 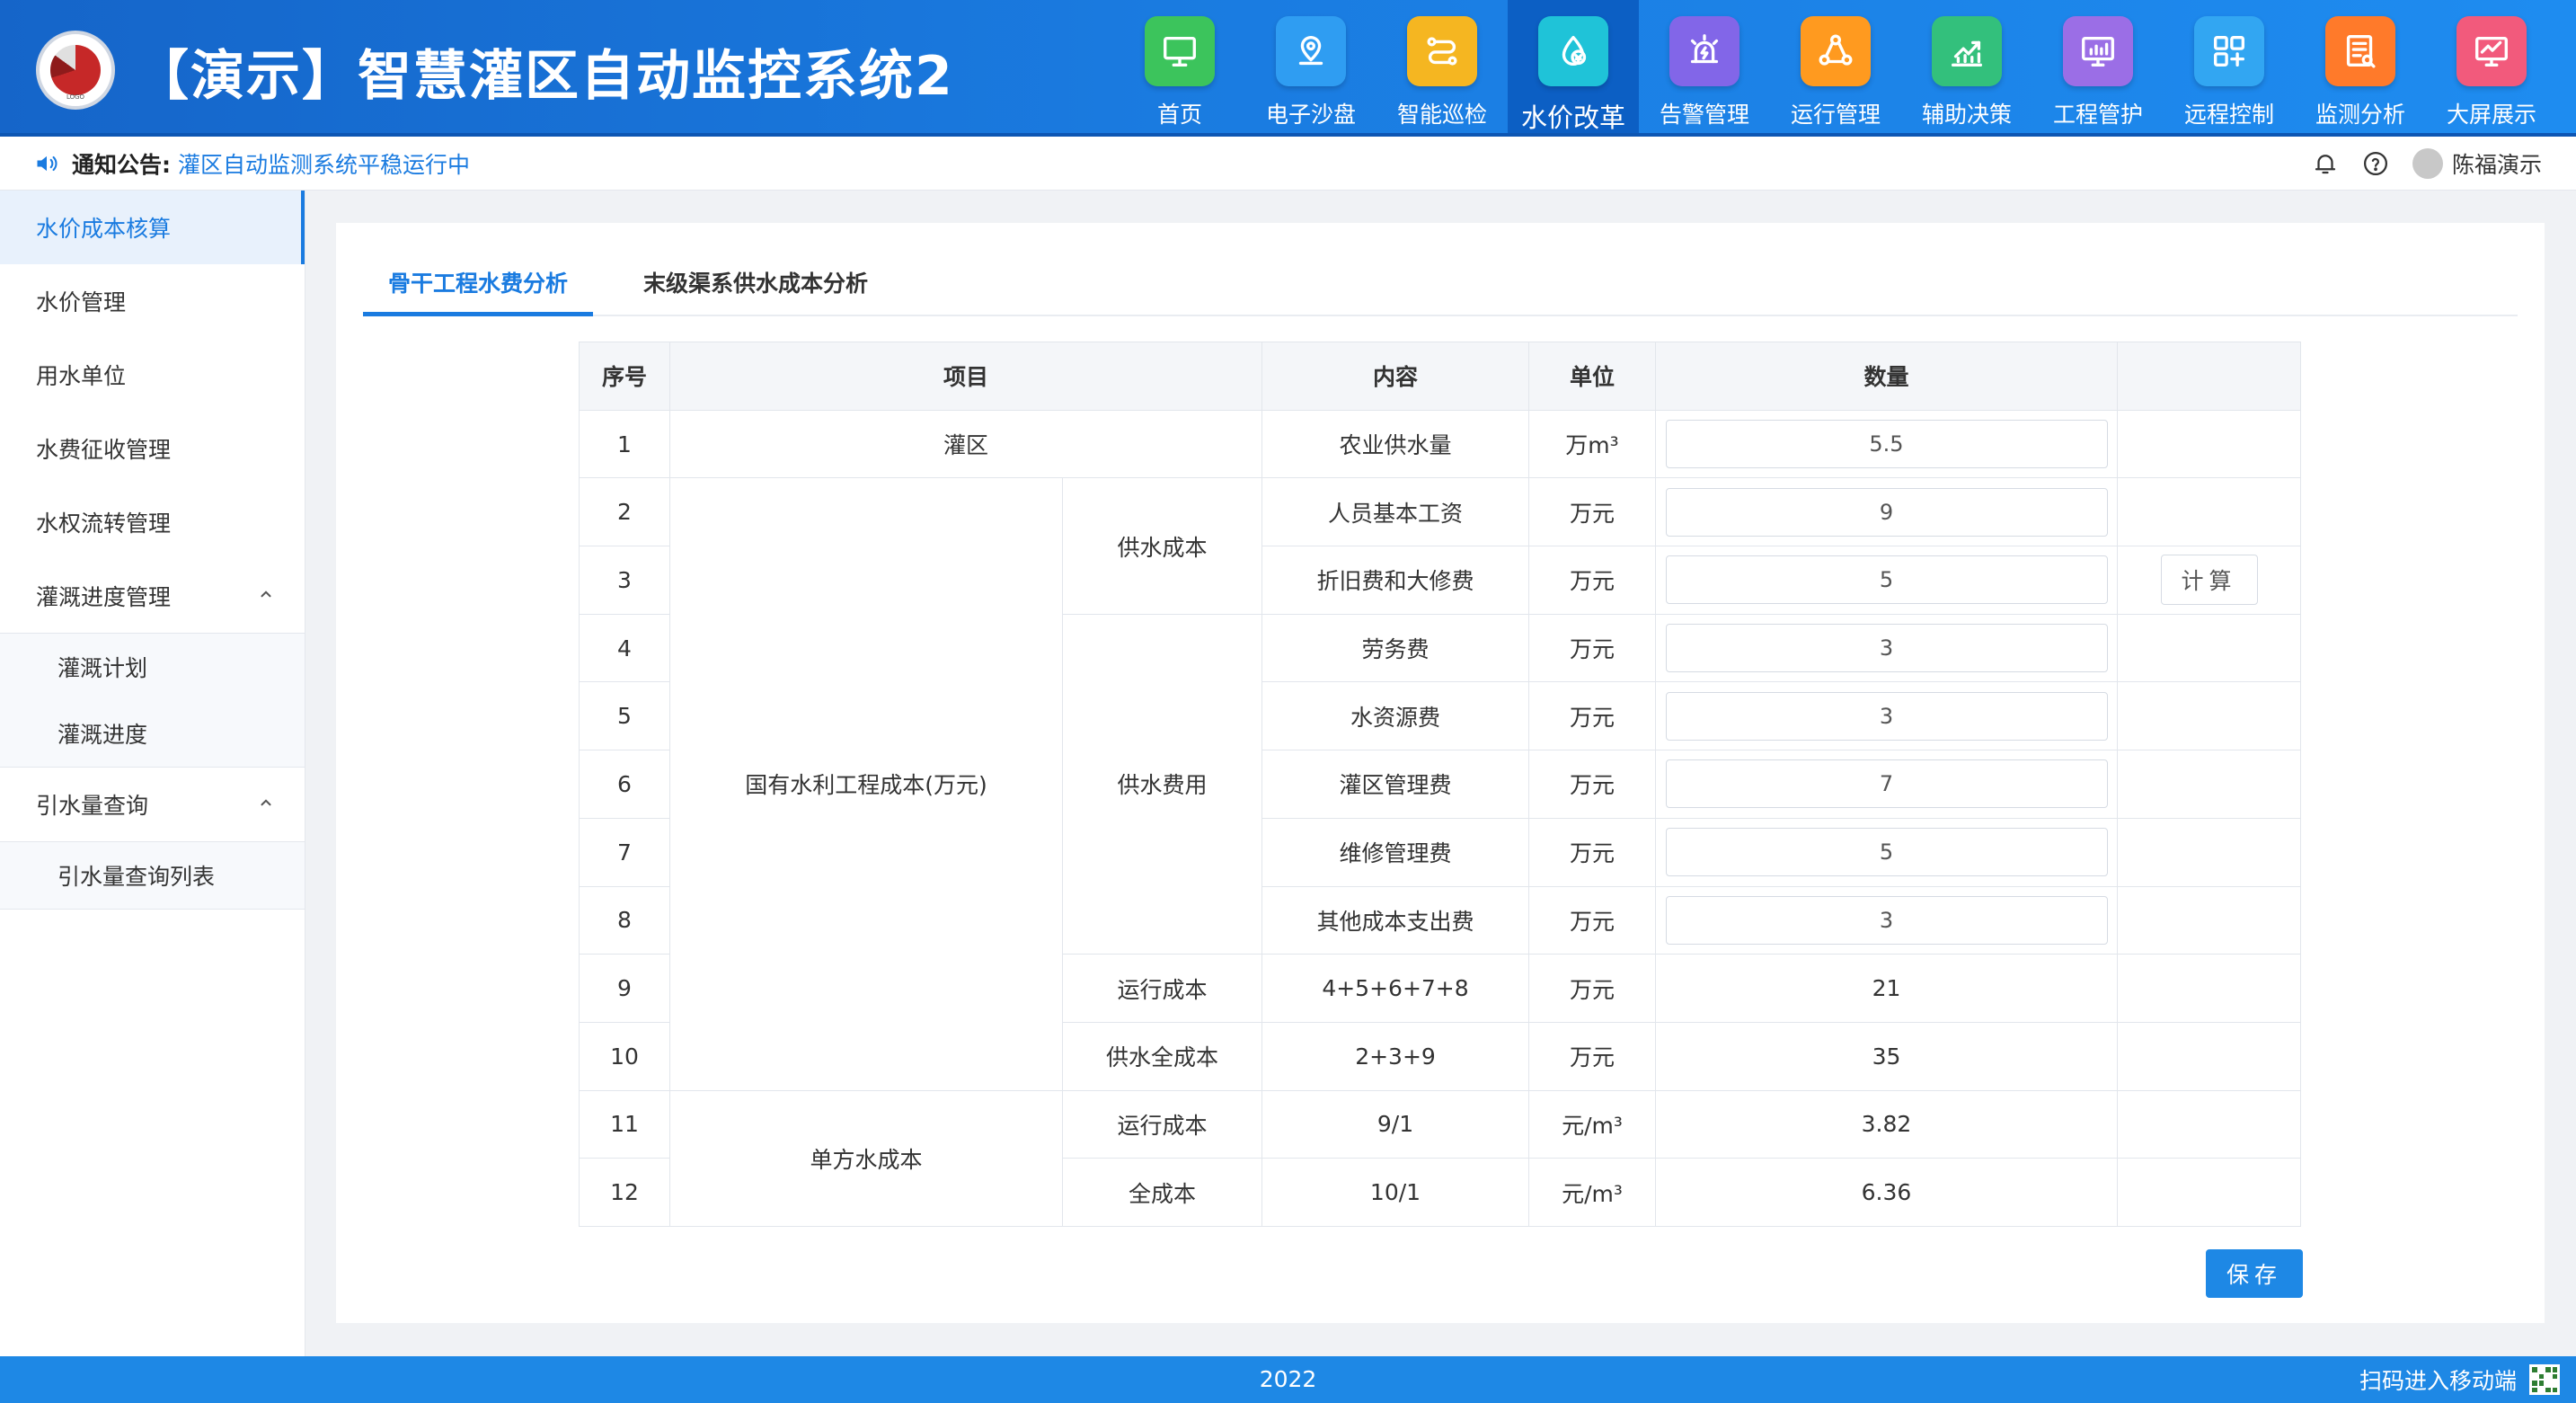 What do you see at coordinates (624, 1193) in the screenshot?
I see `cell-no: 12` at bounding box center [624, 1193].